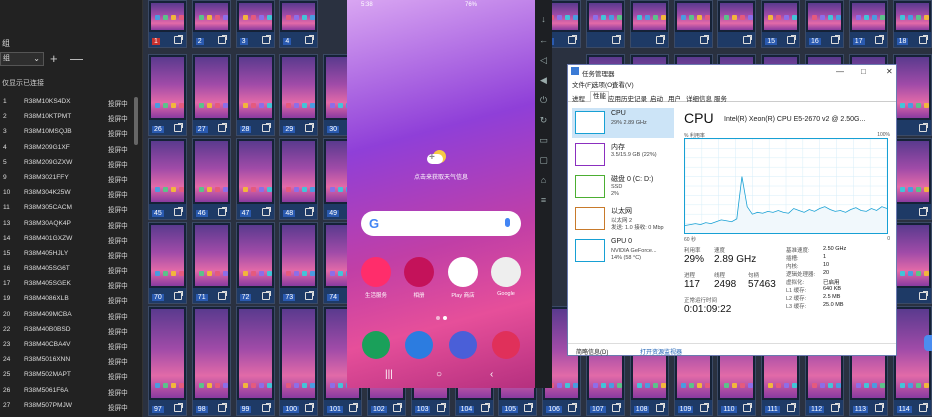 This screenshot has height=417, width=932. What do you see at coordinates (627, 98) in the screenshot?
I see `tab-item: 应用历史记录` at bounding box center [627, 98].